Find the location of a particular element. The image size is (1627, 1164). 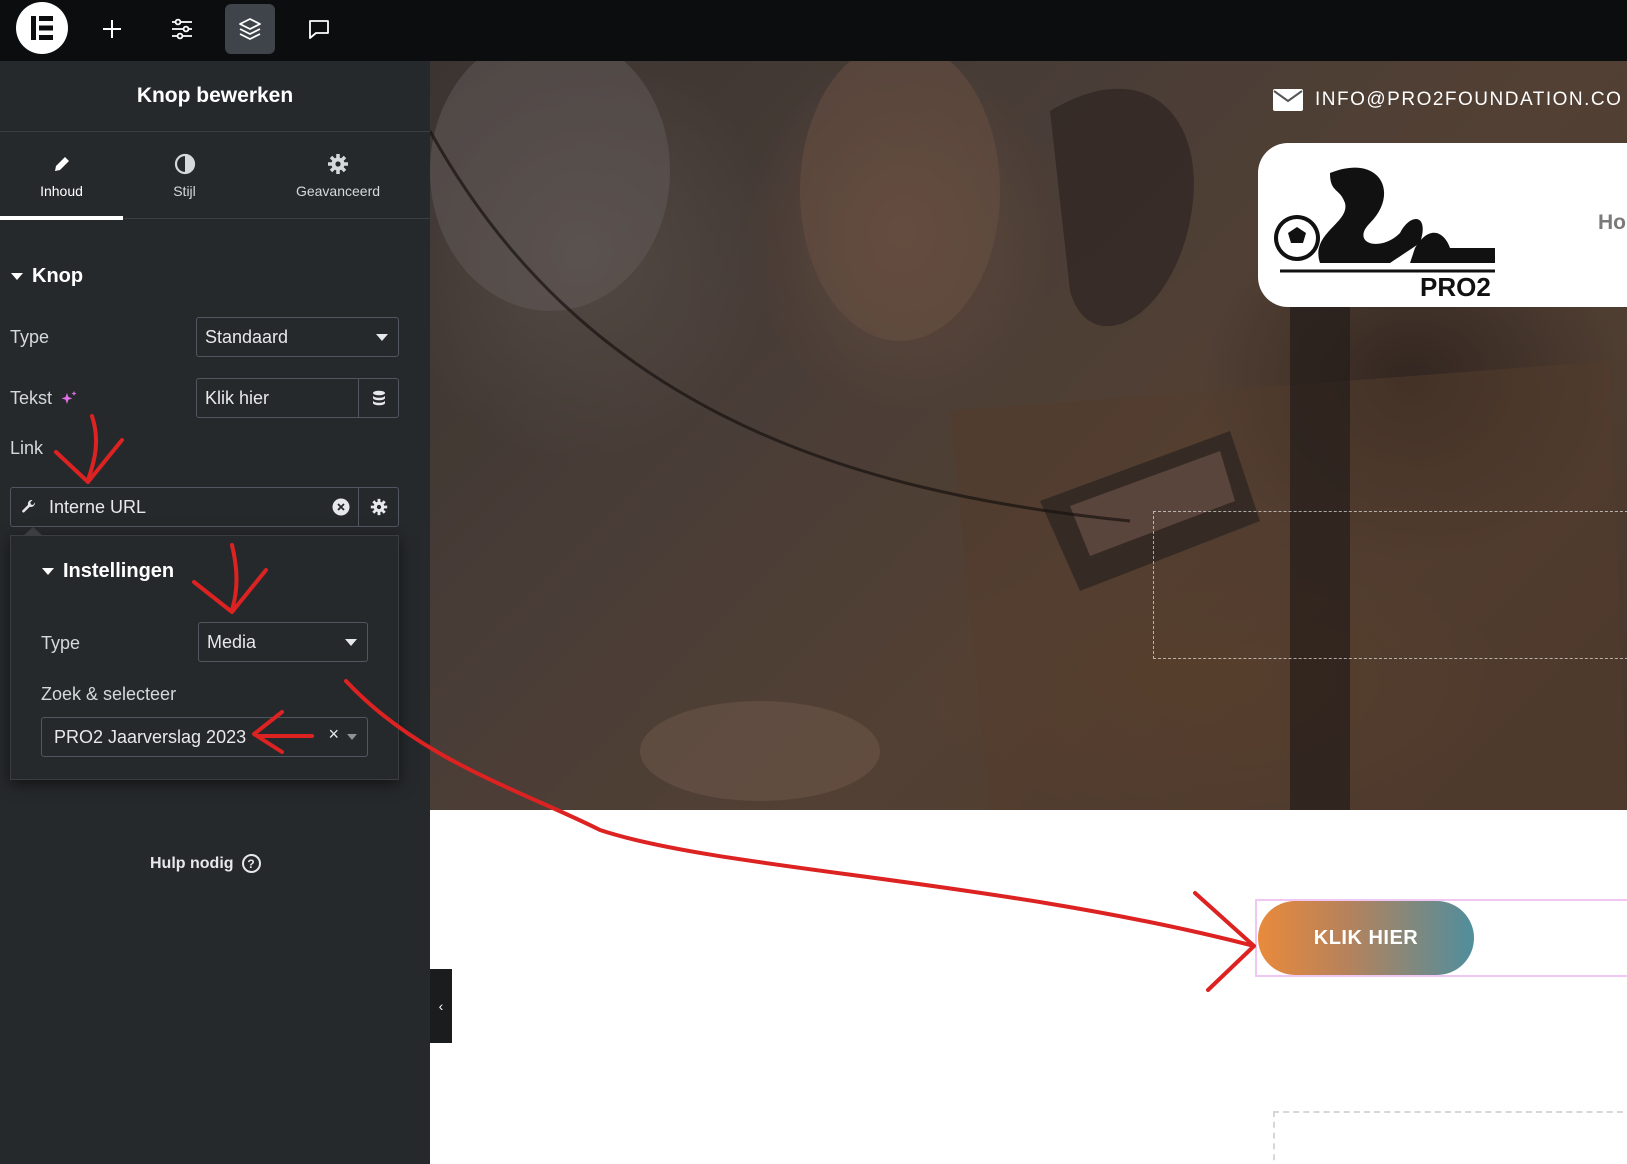

structure-button is located at coordinates (250, 29).